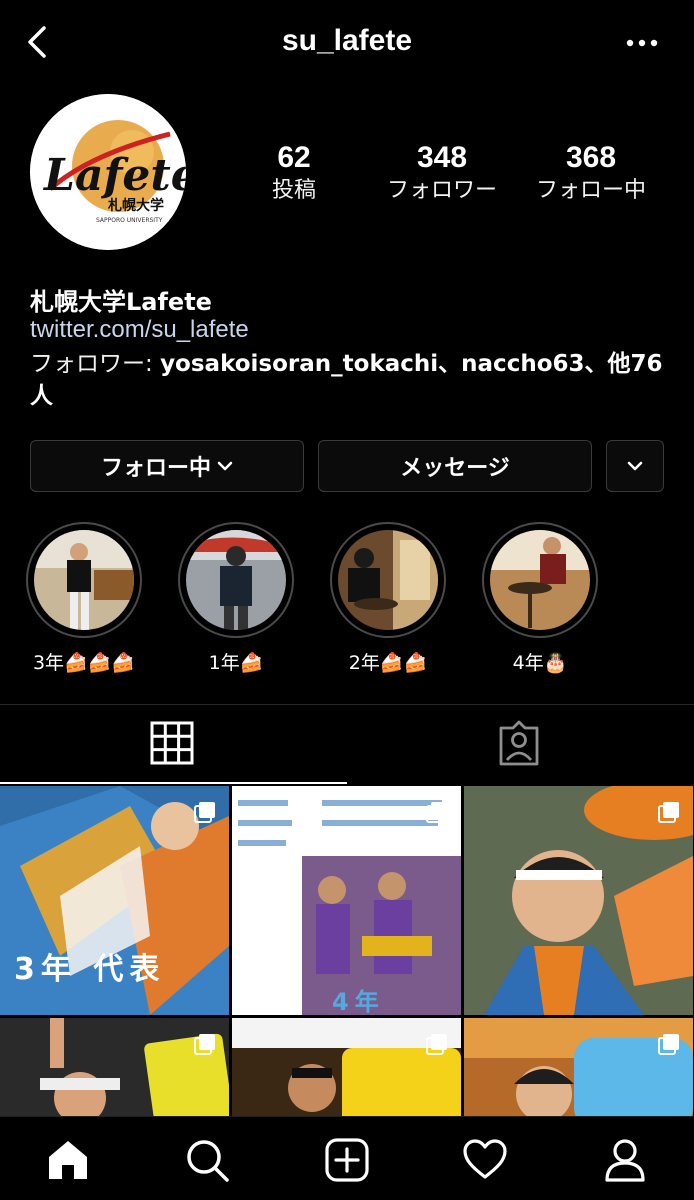 Image resolution: width=694 pixels, height=1200 pixels. Describe the element at coordinates (172, 743) in the screenshot. I see `grid-icon` at that location.